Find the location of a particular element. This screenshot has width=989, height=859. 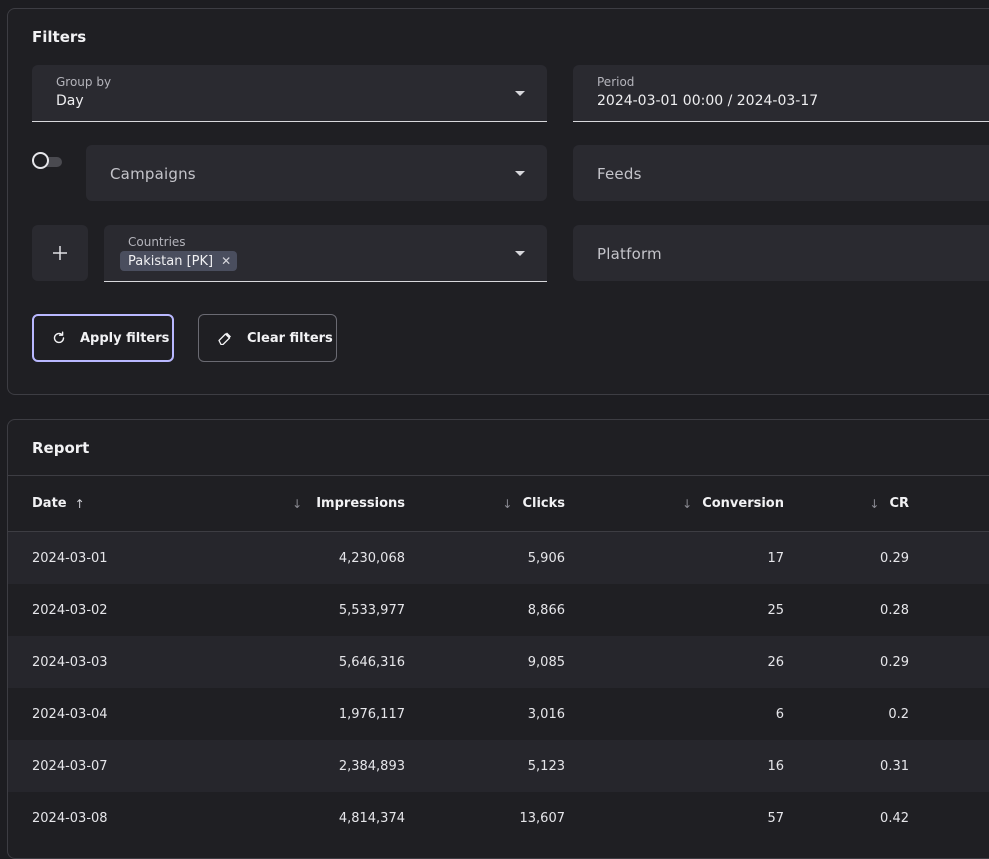

table-row: 2024-03-01 4,230,068 5,906 17 0.29 is located at coordinates (498, 558).